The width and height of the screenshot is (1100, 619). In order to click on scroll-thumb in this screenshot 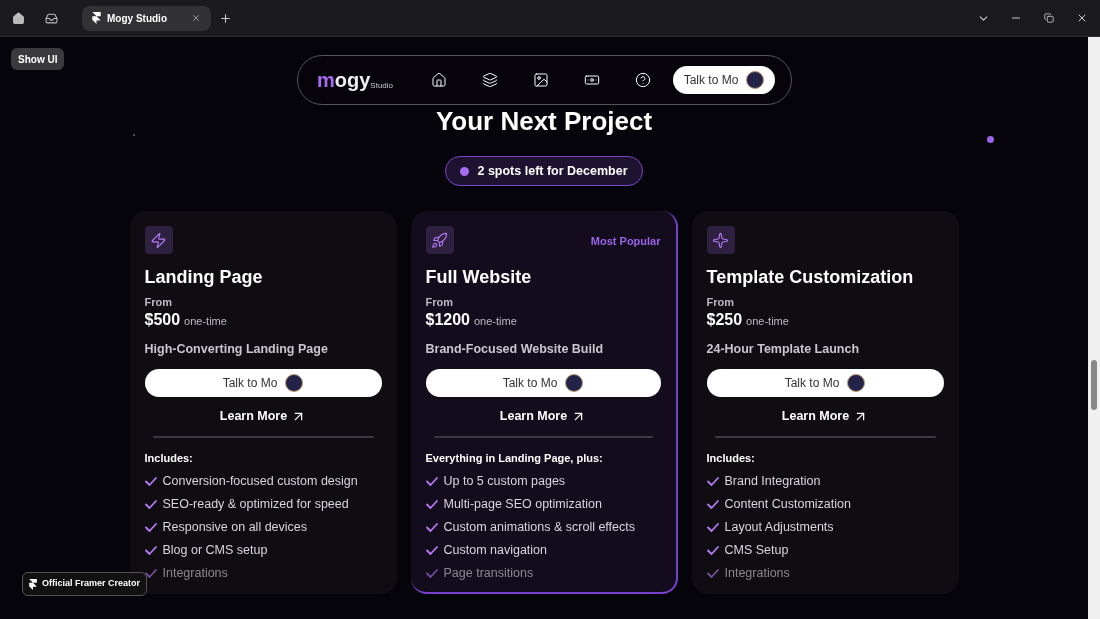, I will do `click(1094, 385)`.